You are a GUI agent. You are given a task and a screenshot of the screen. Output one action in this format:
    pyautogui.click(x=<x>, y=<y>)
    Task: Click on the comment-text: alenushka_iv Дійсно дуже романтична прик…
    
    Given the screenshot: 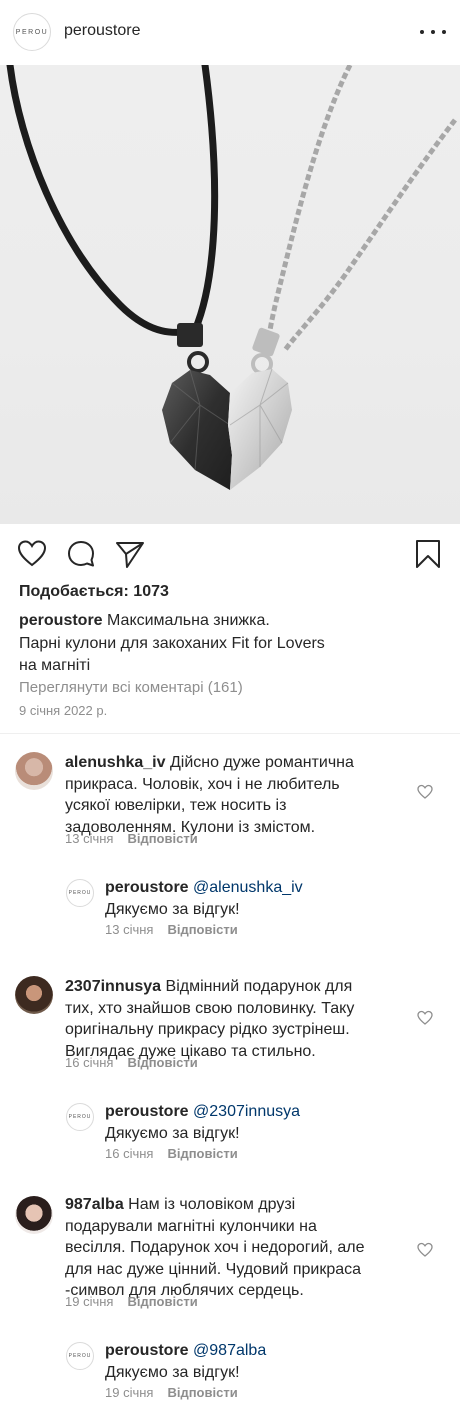 What is the action you would take?
    pyautogui.click(x=209, y=795)
    